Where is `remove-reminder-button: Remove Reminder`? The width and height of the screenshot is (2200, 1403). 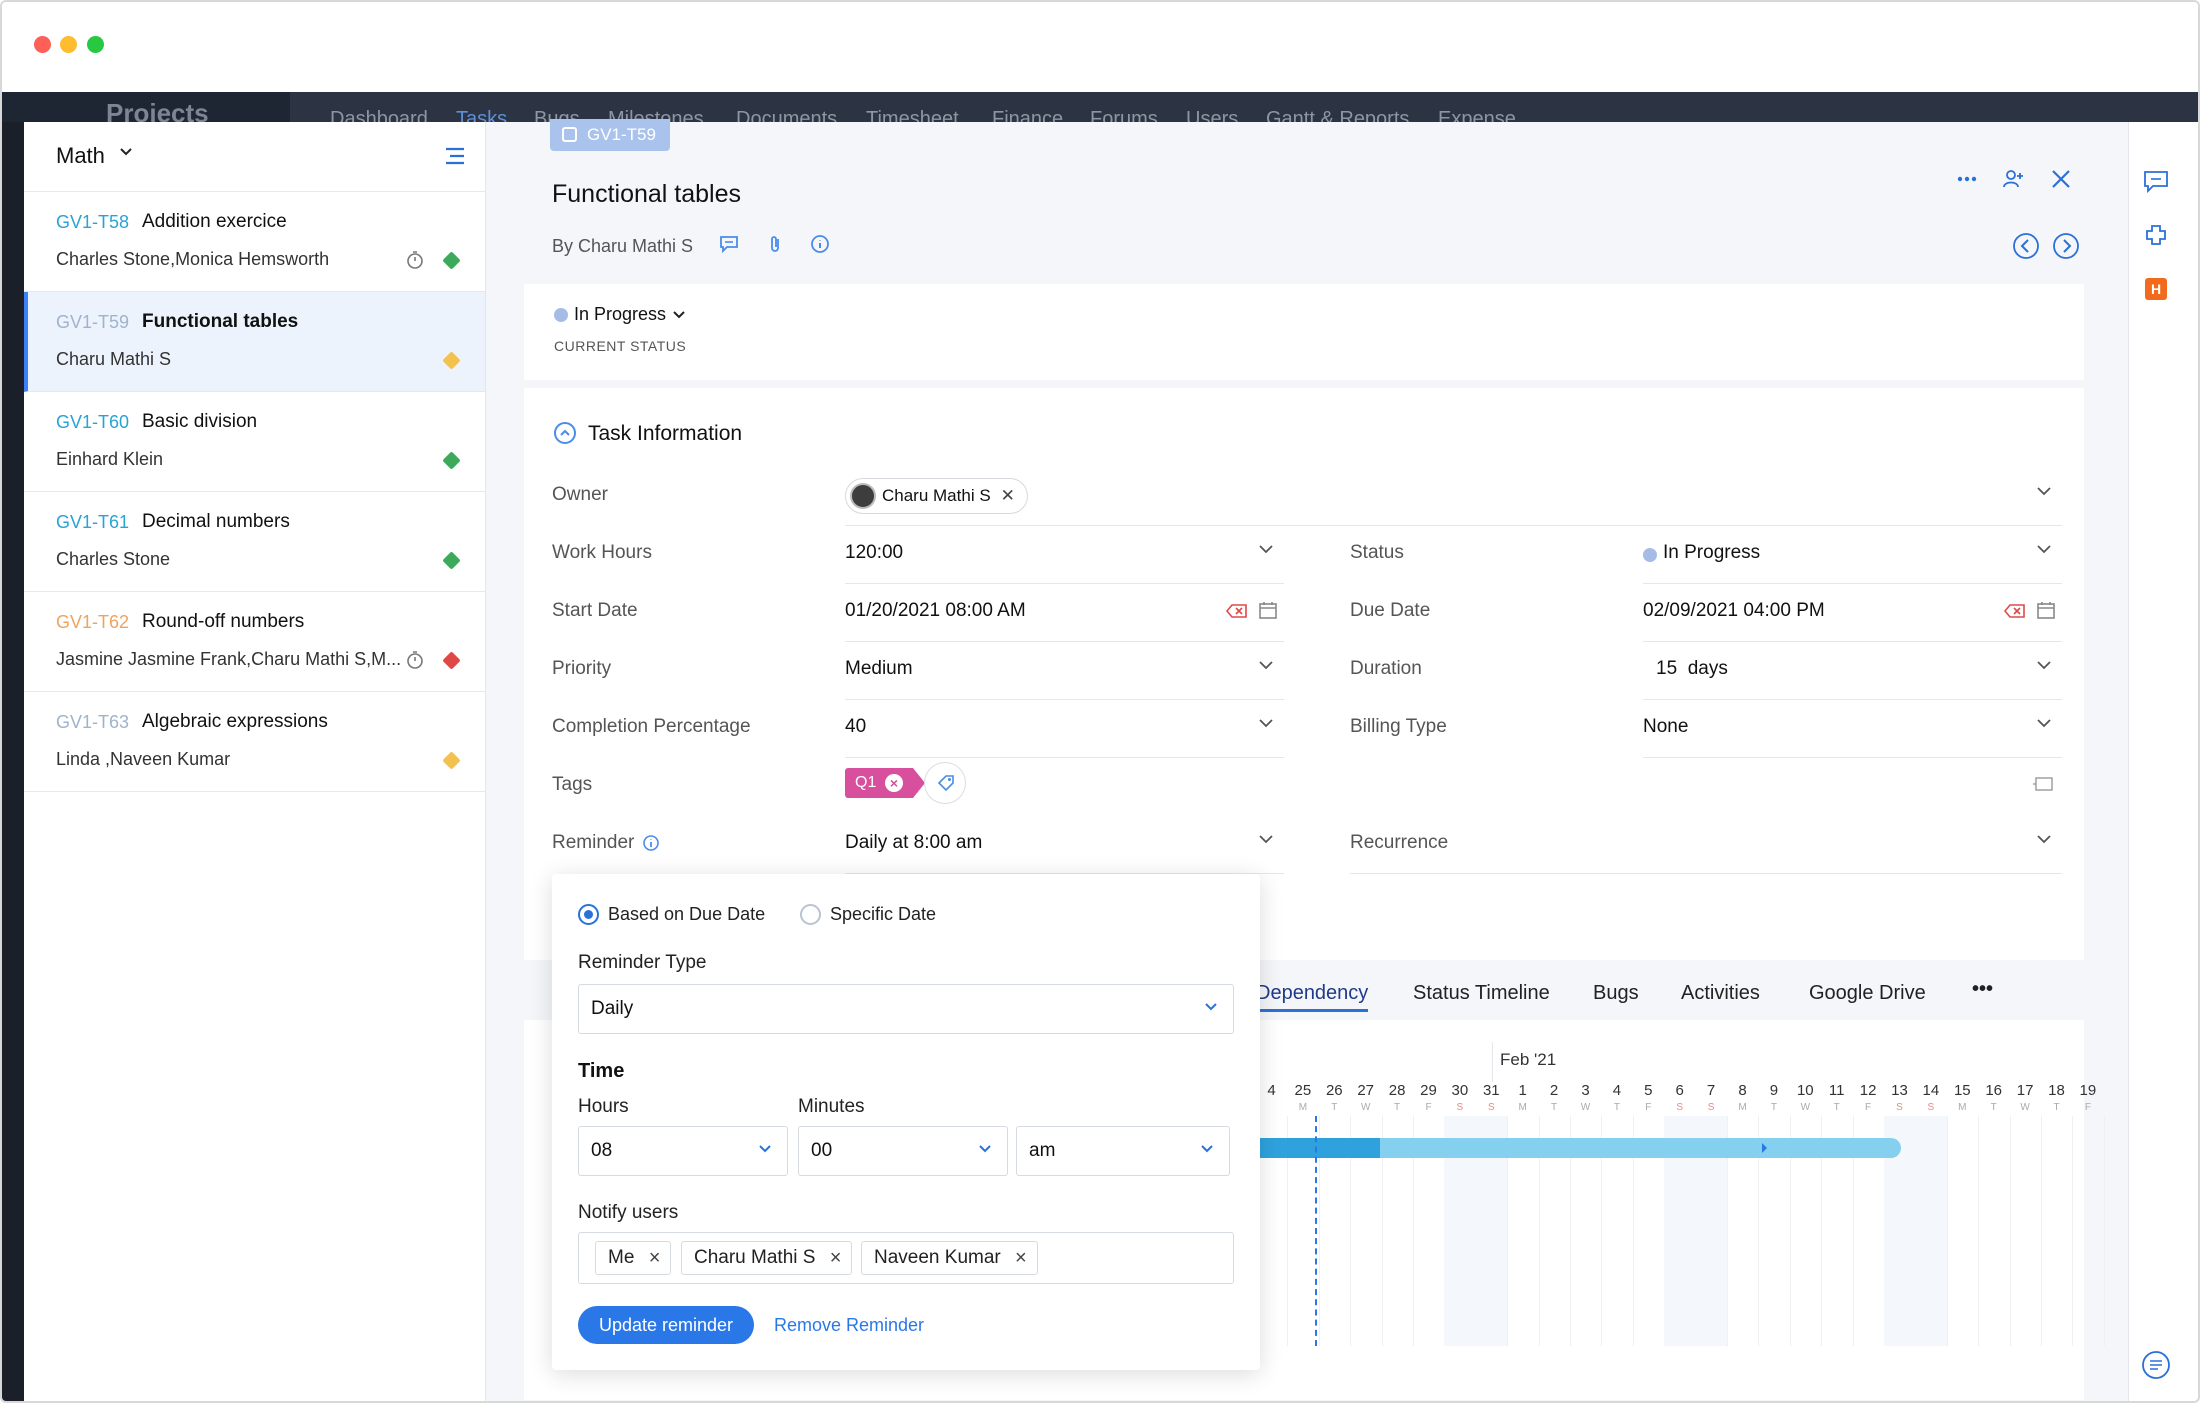 remove-reminder-button: Remove Reminder is located at coordinates (849, 1325).